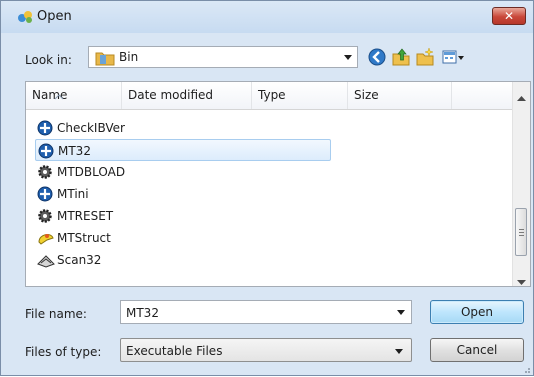 The height and width of the screenshot is (377, 534). I want to click on files-of-type-select: Executable Files, so click(266, 350).